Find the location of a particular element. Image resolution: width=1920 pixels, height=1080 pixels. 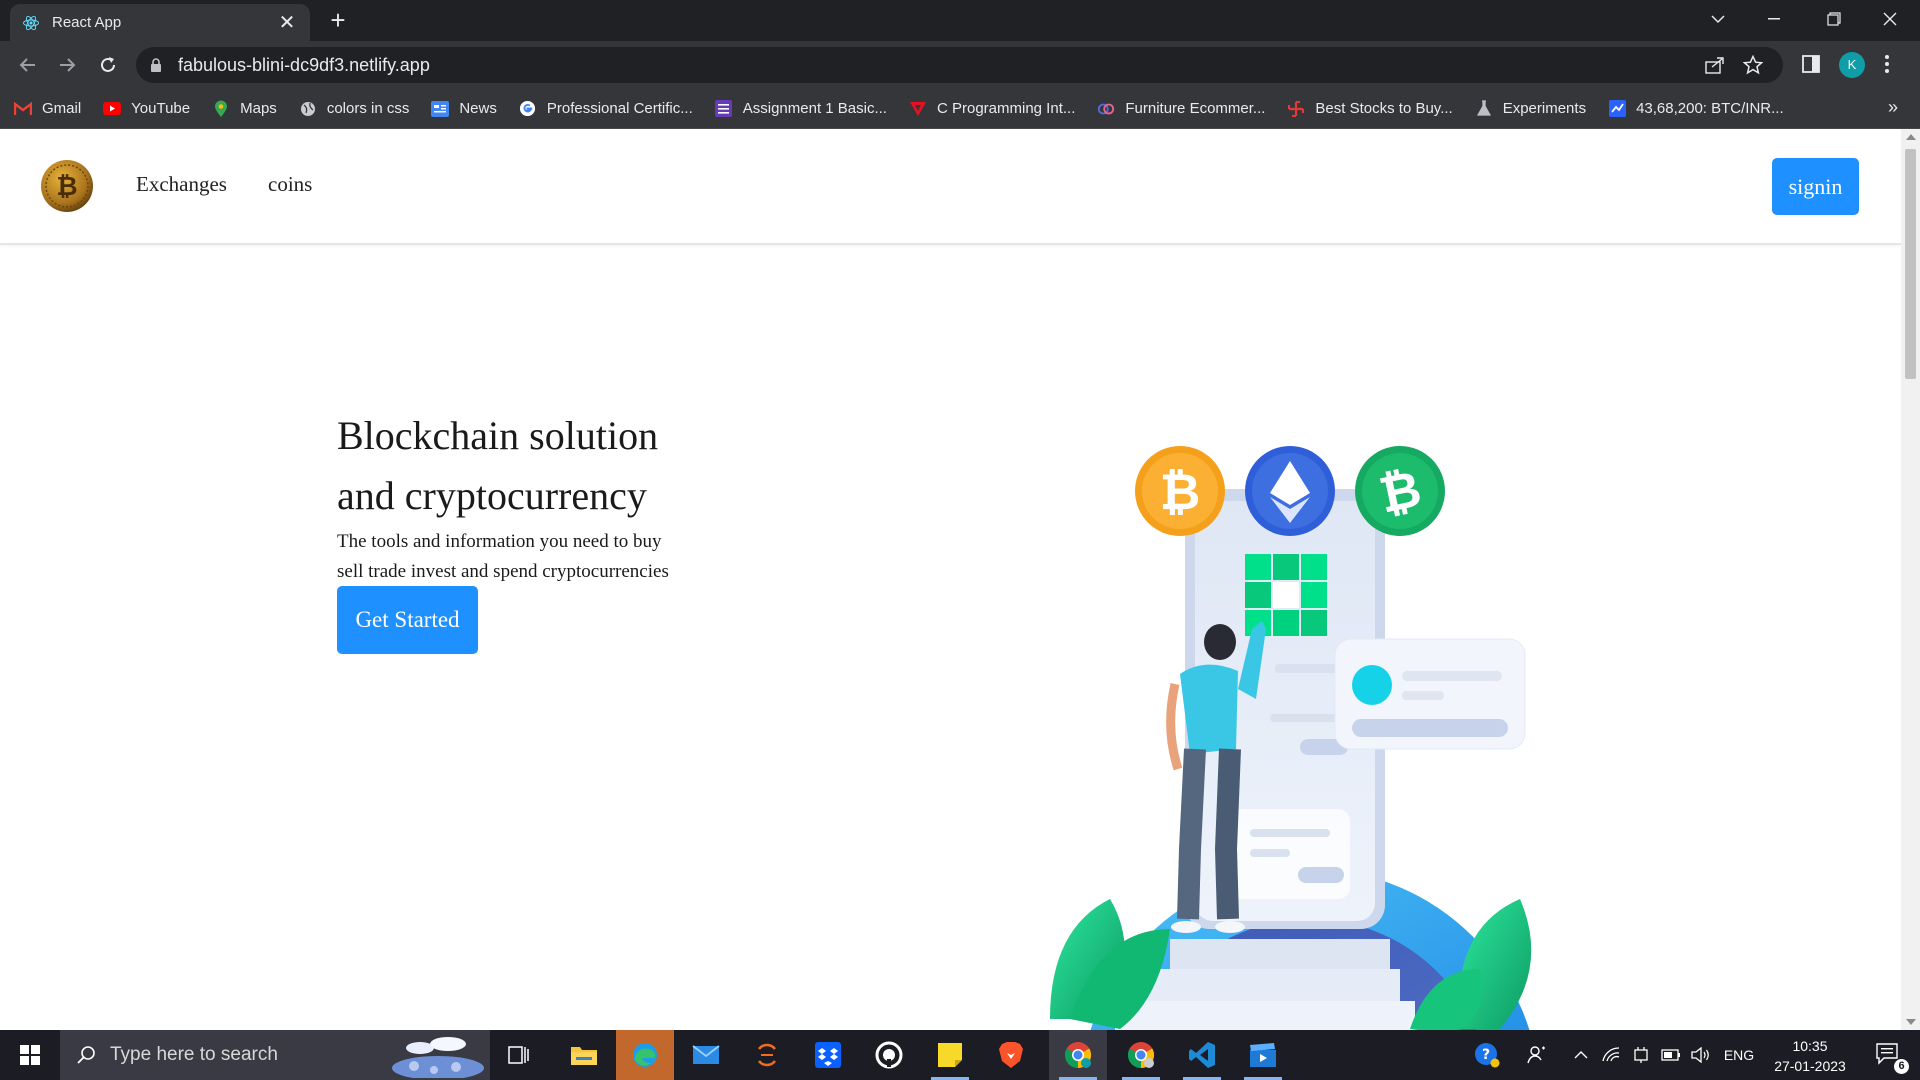

react-icon is located at coordinates (31, 22).